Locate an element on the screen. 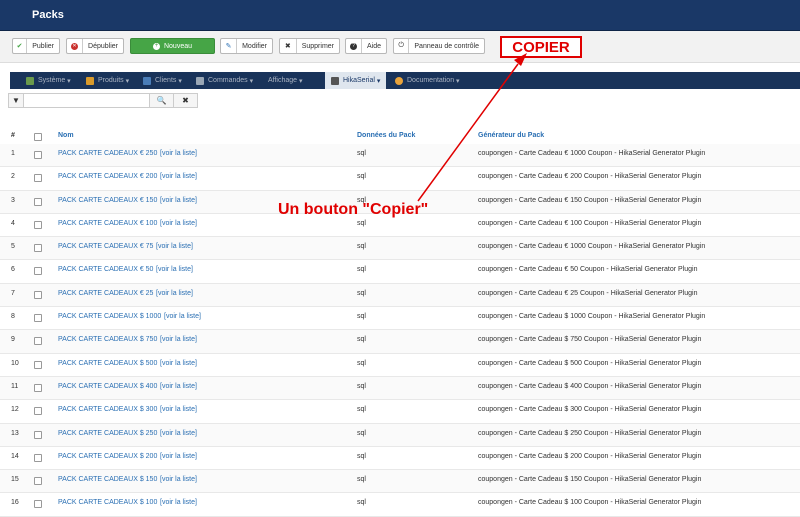  arrow-head is located at coordinates (520, 59).